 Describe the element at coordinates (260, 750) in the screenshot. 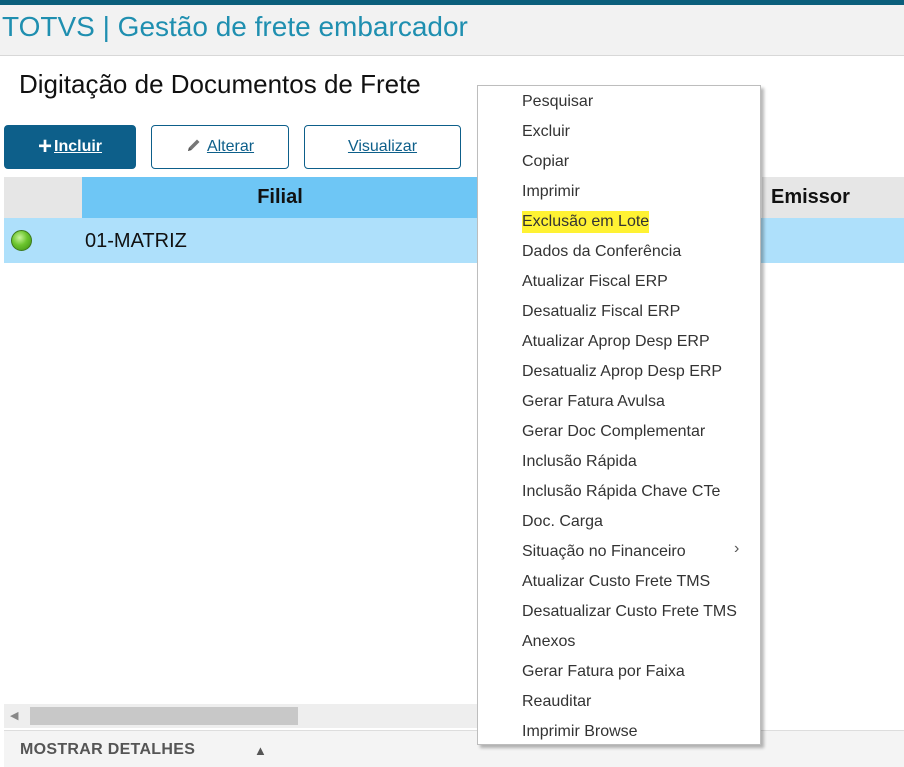

I see `expand-up-icon: ▲` at that location.